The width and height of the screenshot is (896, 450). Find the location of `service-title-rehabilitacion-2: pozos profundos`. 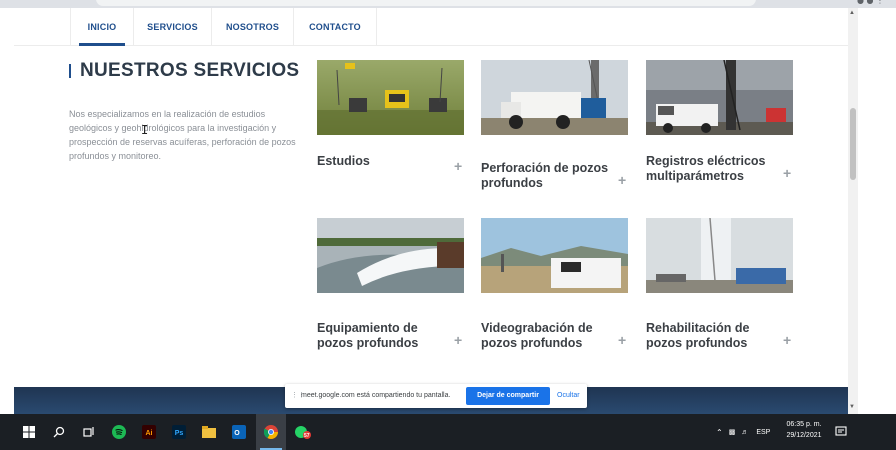

service-title-rehabilitacion-2: pozos profundos is located at coordinates (697, 343).